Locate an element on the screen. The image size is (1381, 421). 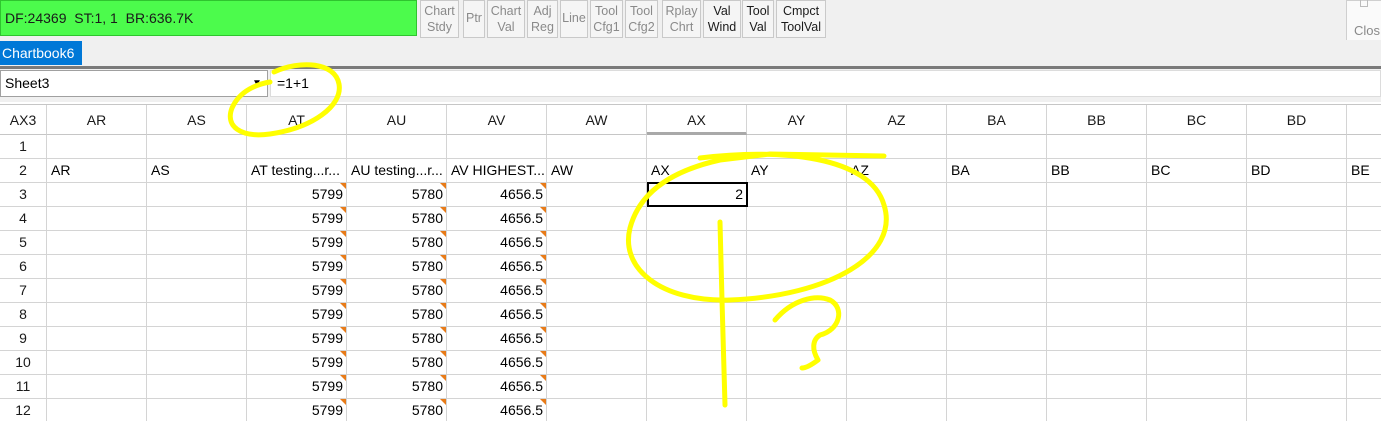
cell-at10: 5799 is located at coordinates (297, 363).